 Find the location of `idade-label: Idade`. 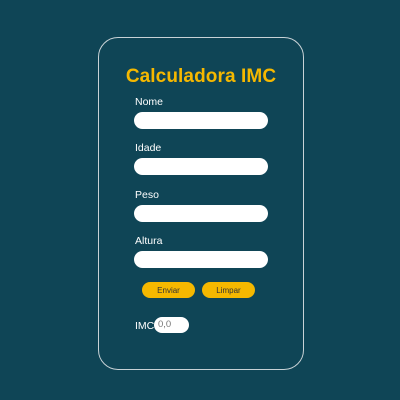

idade-label: Idade is located at coordinates (148, 148).